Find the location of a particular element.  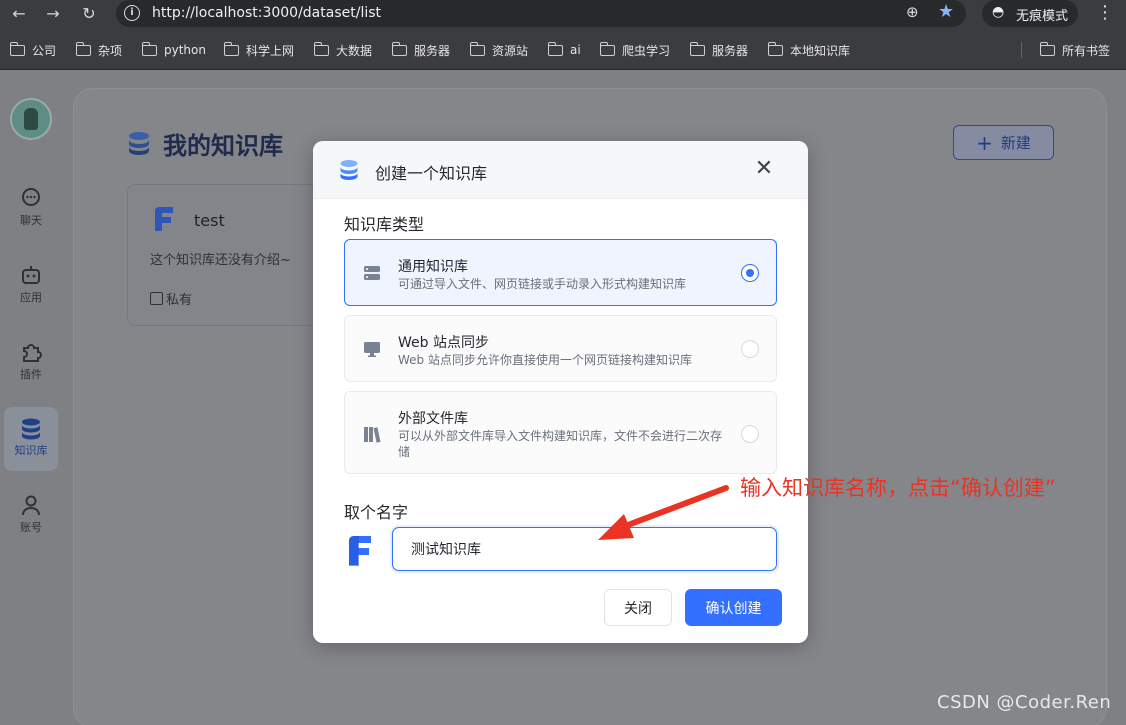

bookmarks-divider is located at coordinates (1021, 50).